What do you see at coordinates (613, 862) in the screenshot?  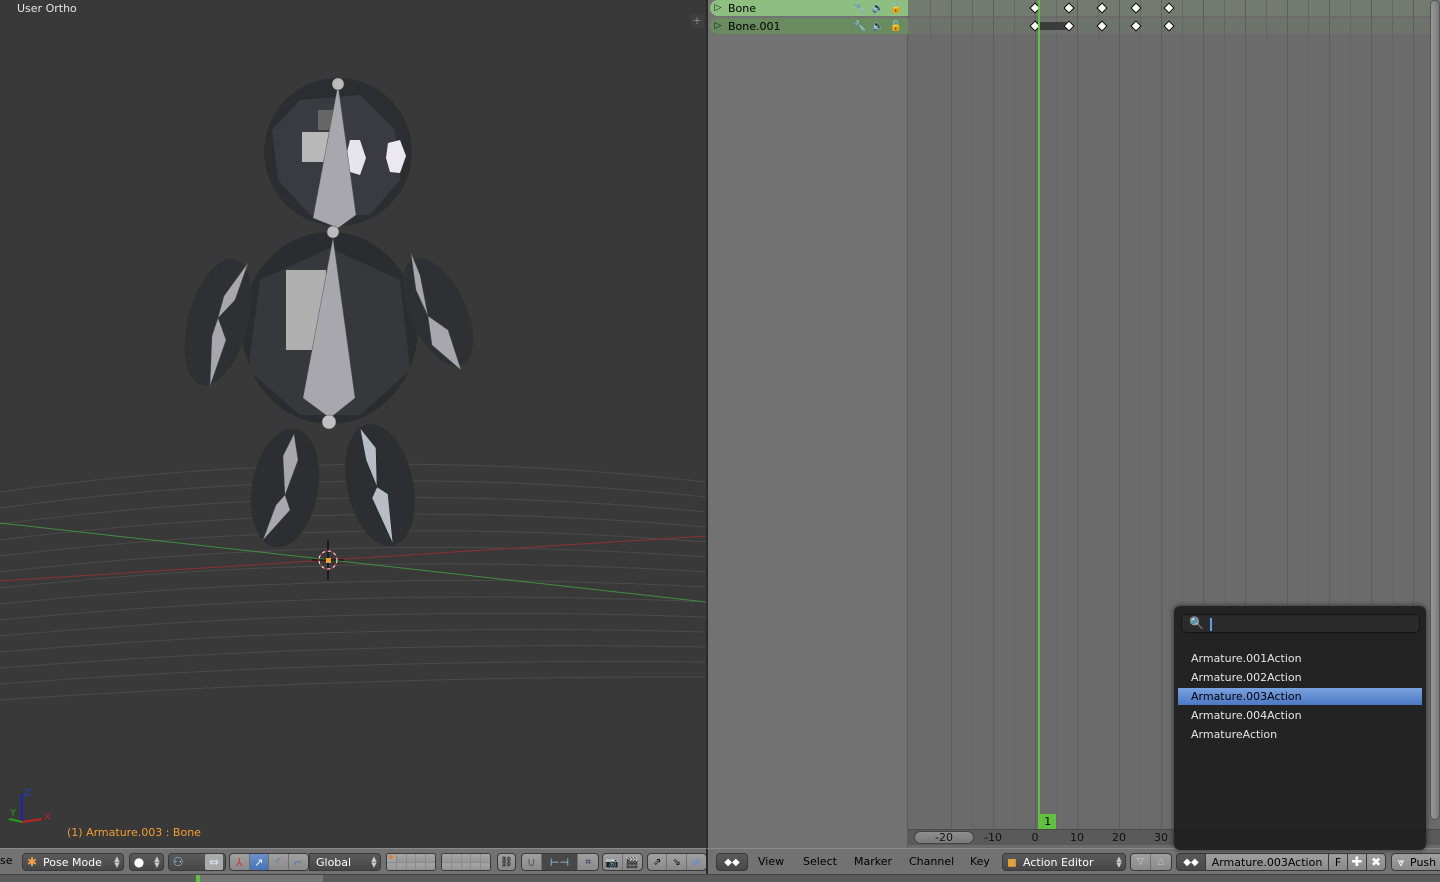 I see `render-icon: 📷` at bounding box center [613, 862].